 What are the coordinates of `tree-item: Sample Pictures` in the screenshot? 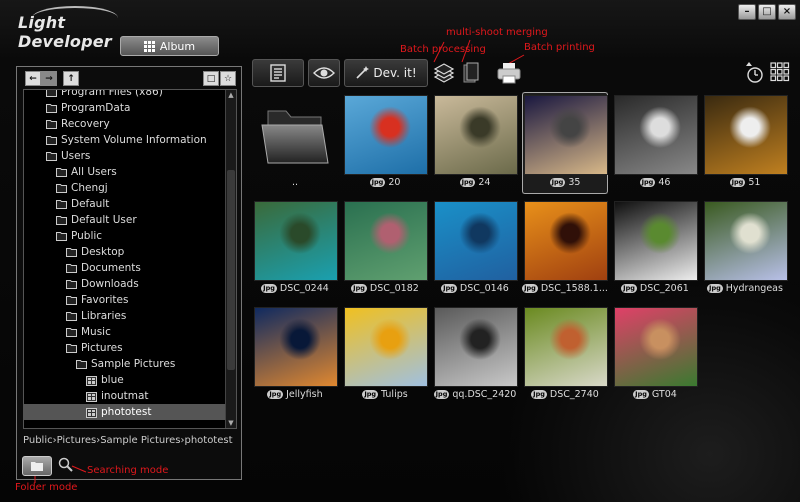 It's located at (130, 364).